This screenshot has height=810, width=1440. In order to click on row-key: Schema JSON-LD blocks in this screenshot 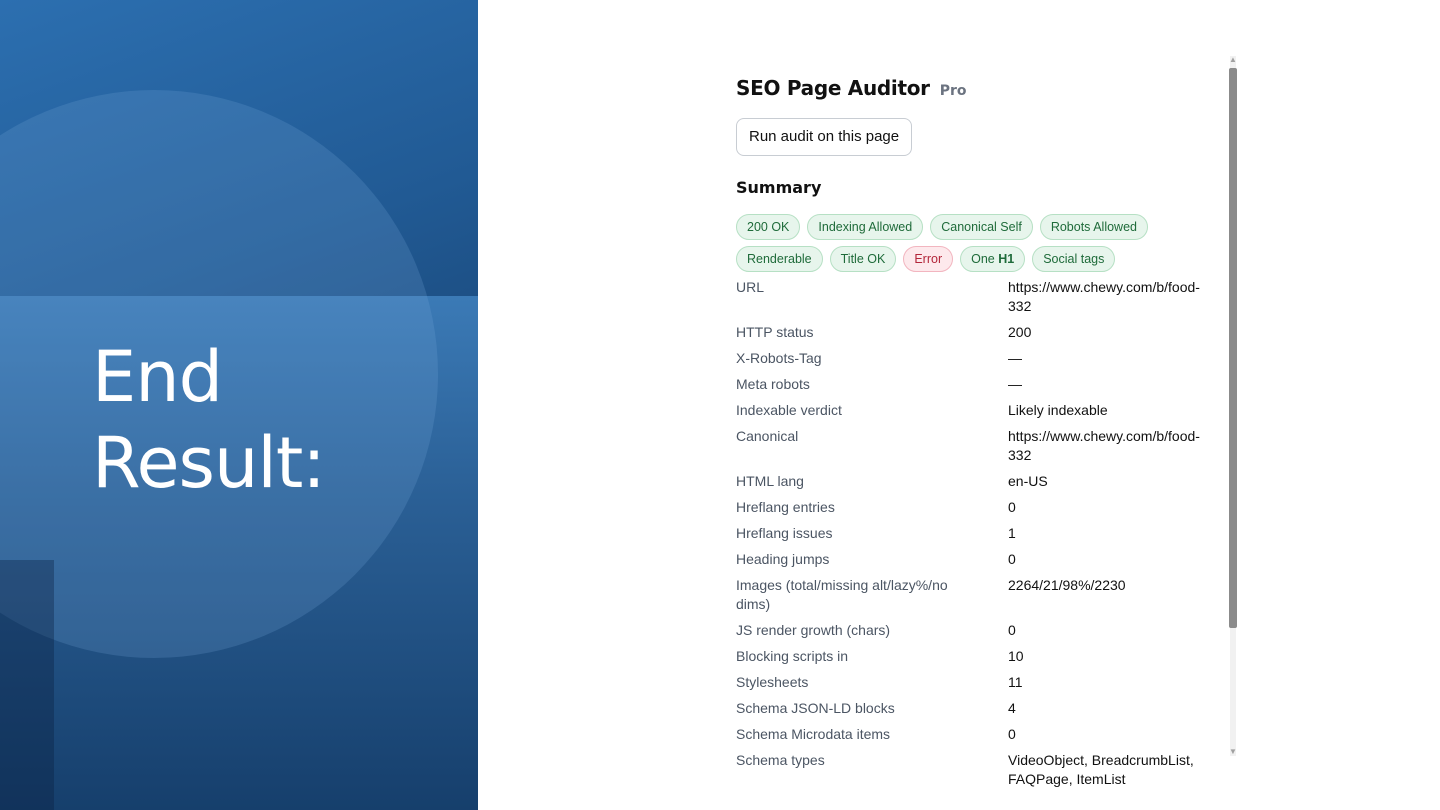, I will do `click(815, 708)`.